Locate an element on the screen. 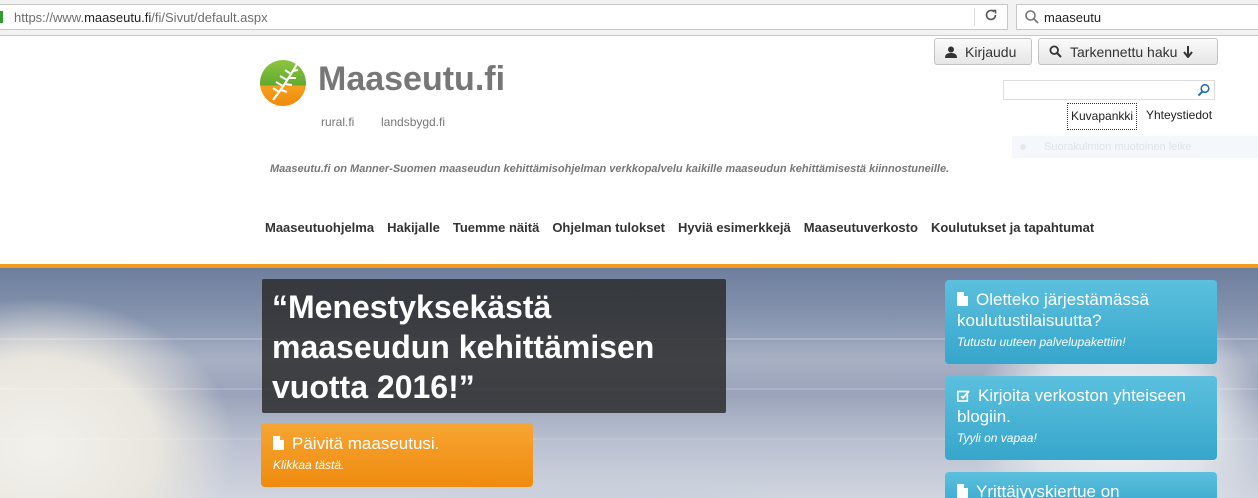 This screenshot has height=498, width=1258. nav-item-hakijalle: Hakijalle is located at coordinates (413, 227).